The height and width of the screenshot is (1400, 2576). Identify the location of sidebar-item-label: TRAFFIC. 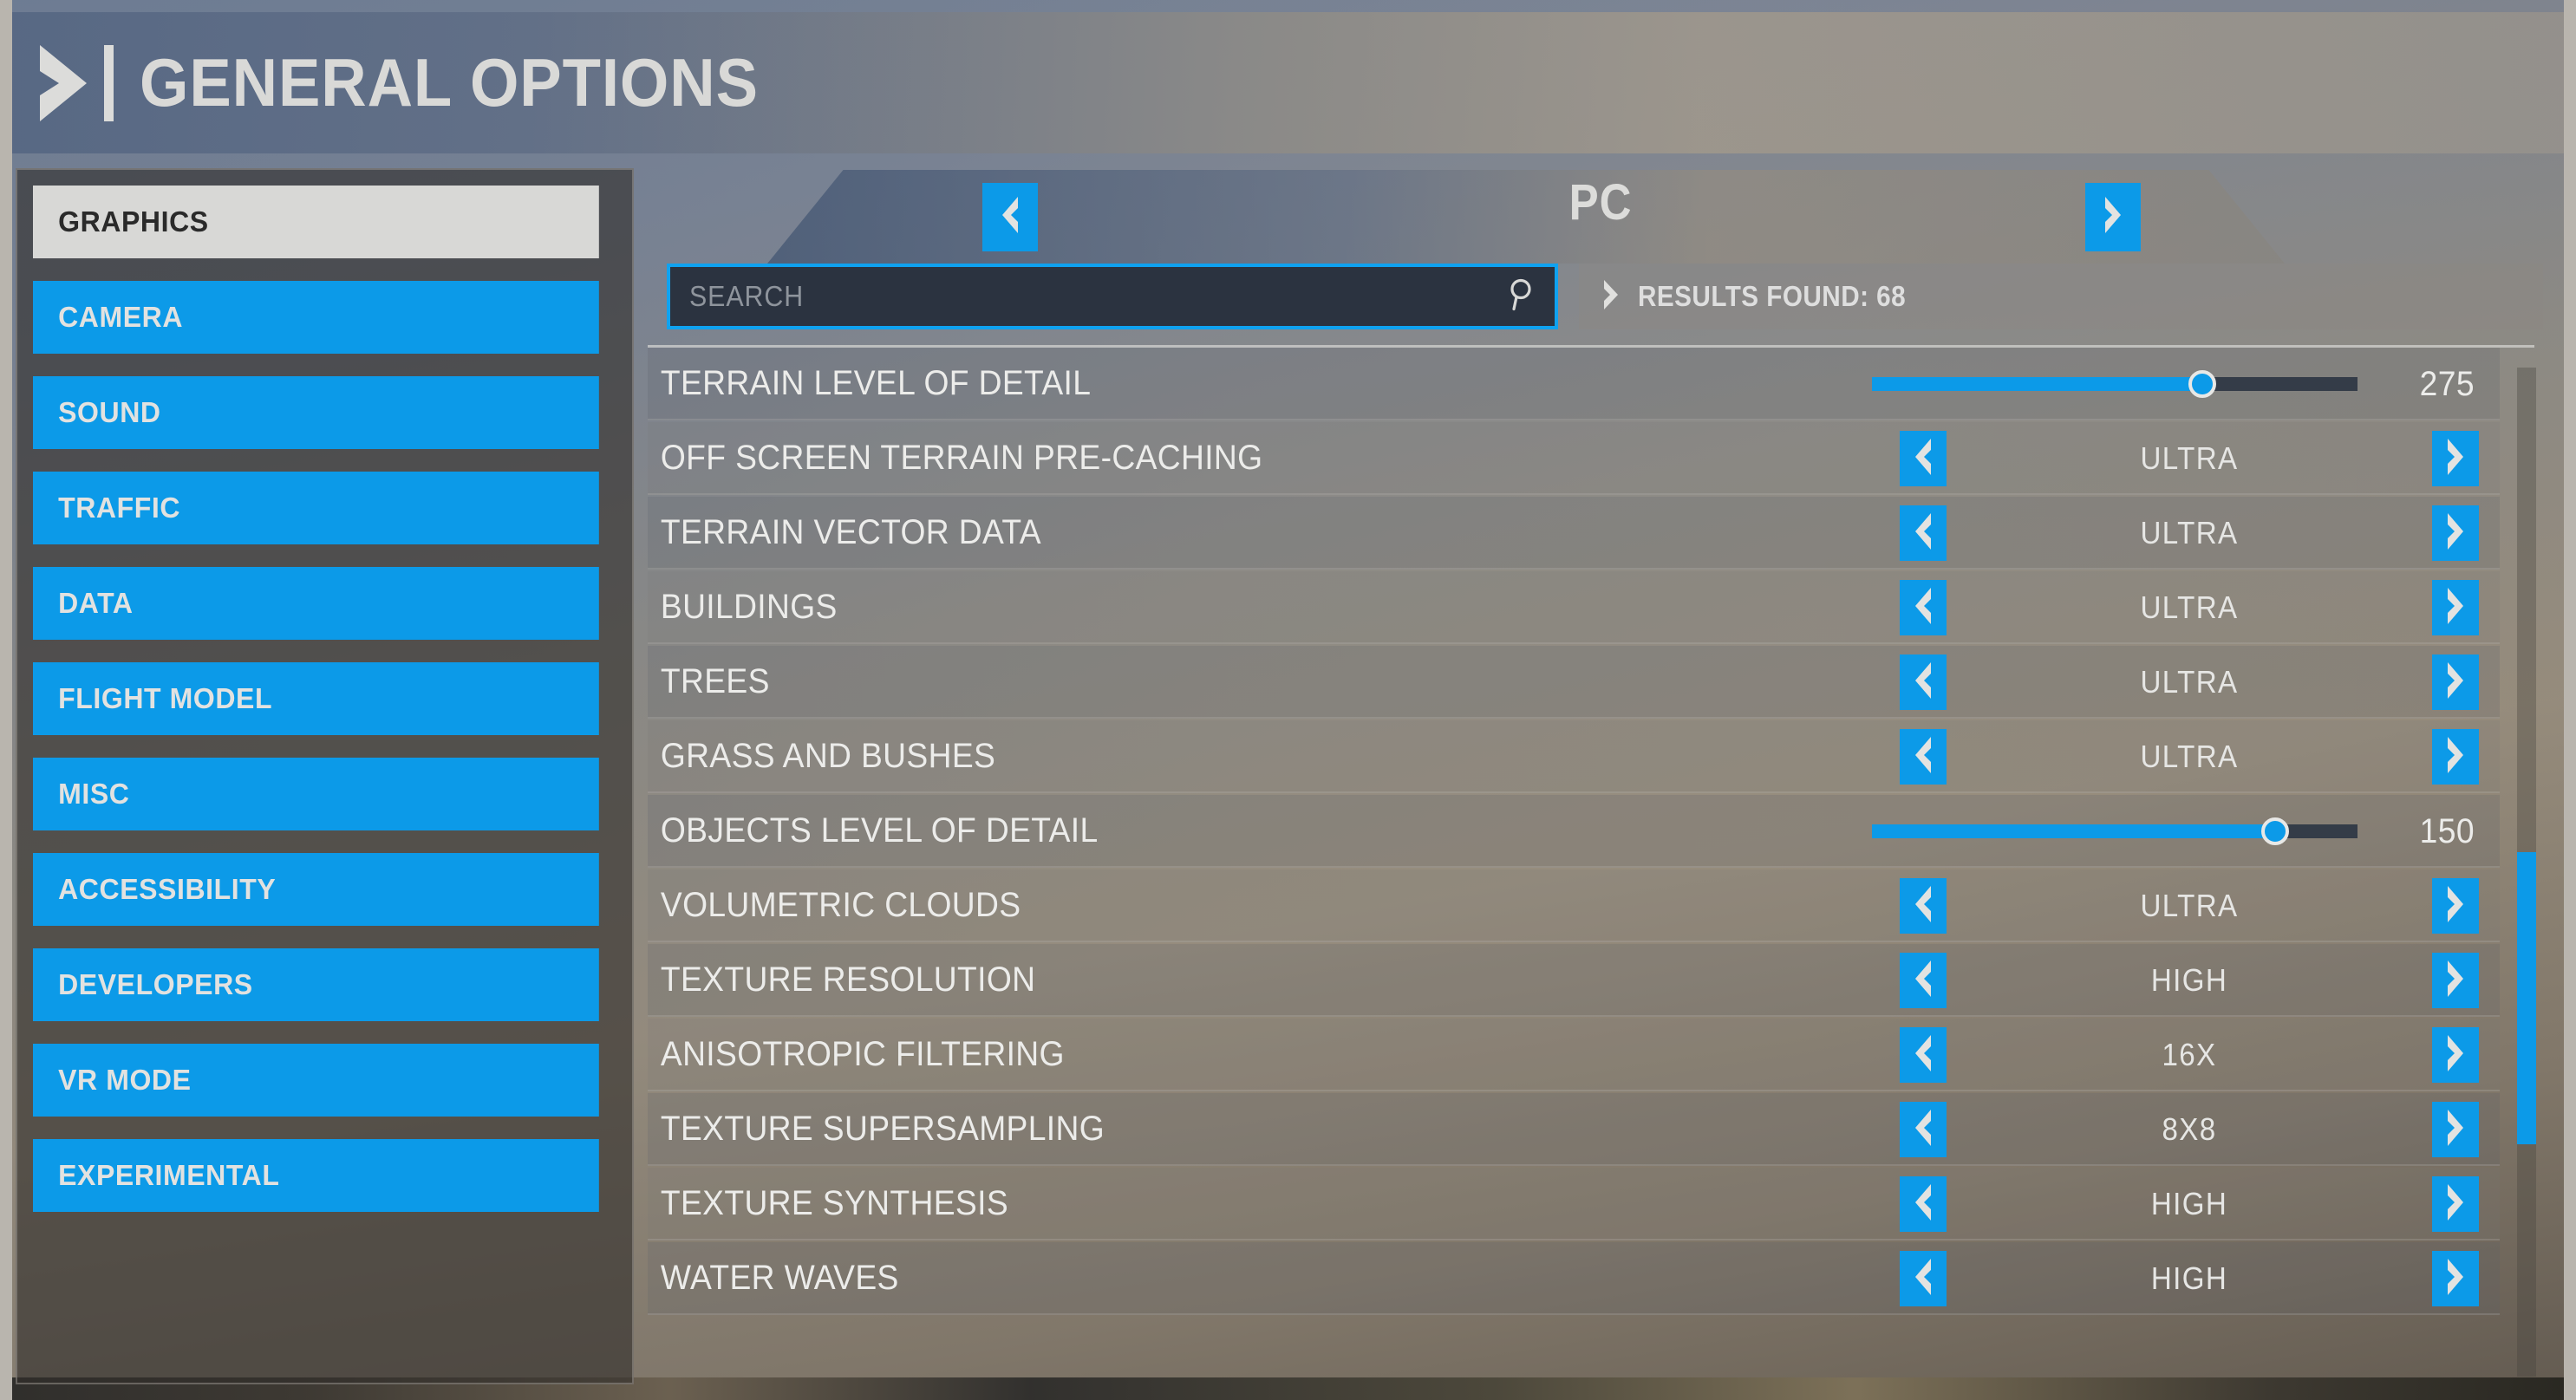
(119, 508).